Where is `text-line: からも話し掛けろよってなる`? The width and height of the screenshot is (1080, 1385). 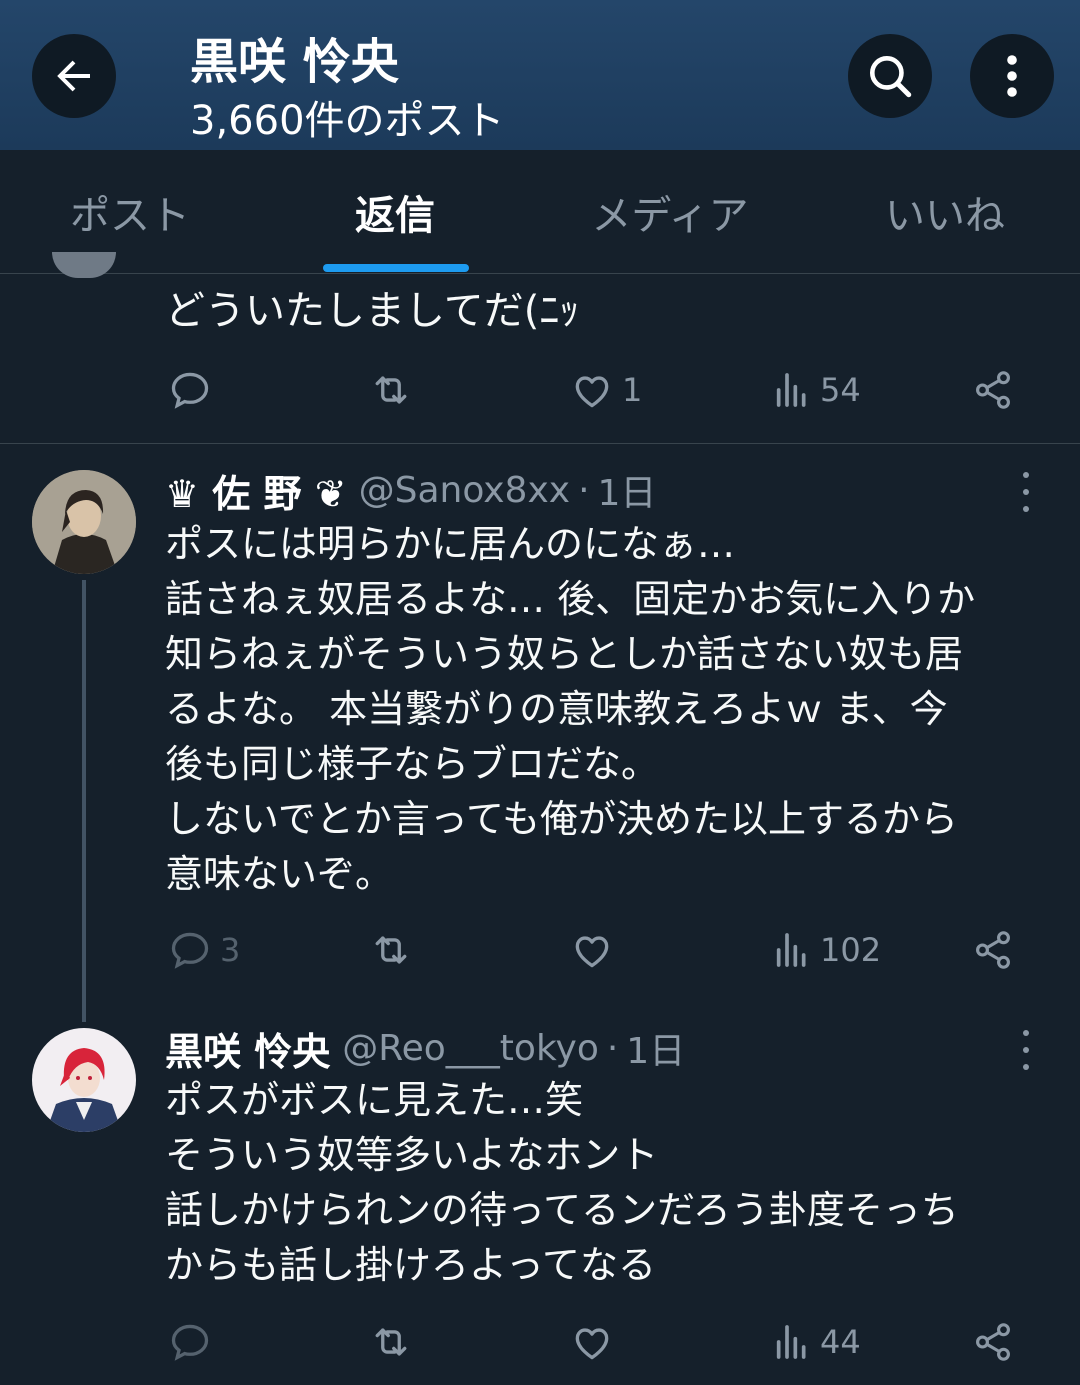 text-line: からも話し掛けろよってなる is located at coordinates (410, 1265).